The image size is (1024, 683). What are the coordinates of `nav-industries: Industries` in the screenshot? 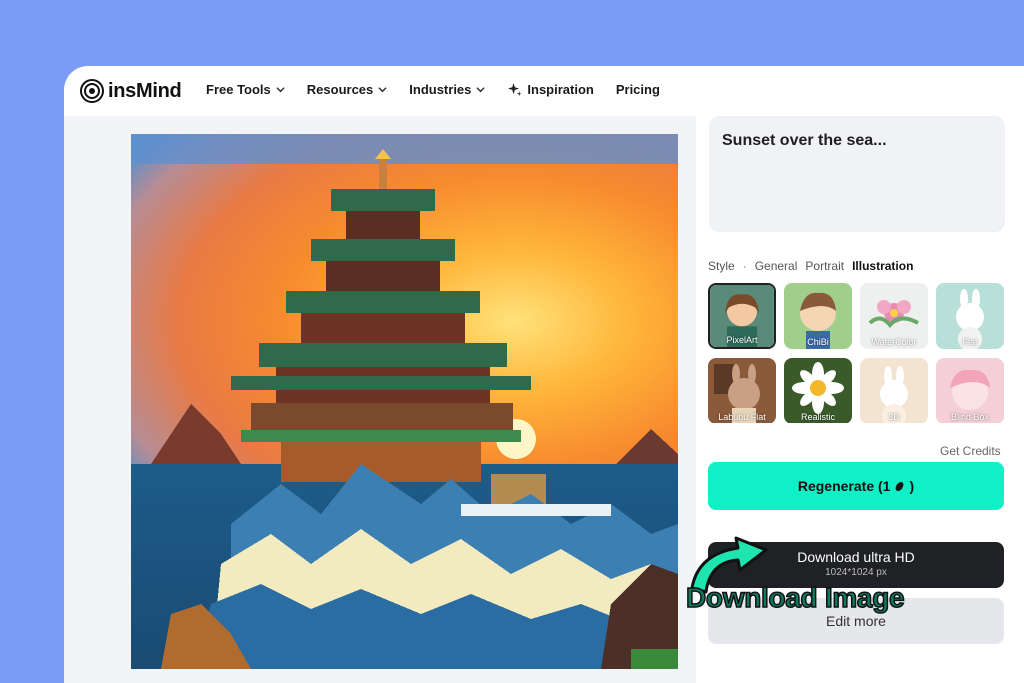 It's located at (447, 89).